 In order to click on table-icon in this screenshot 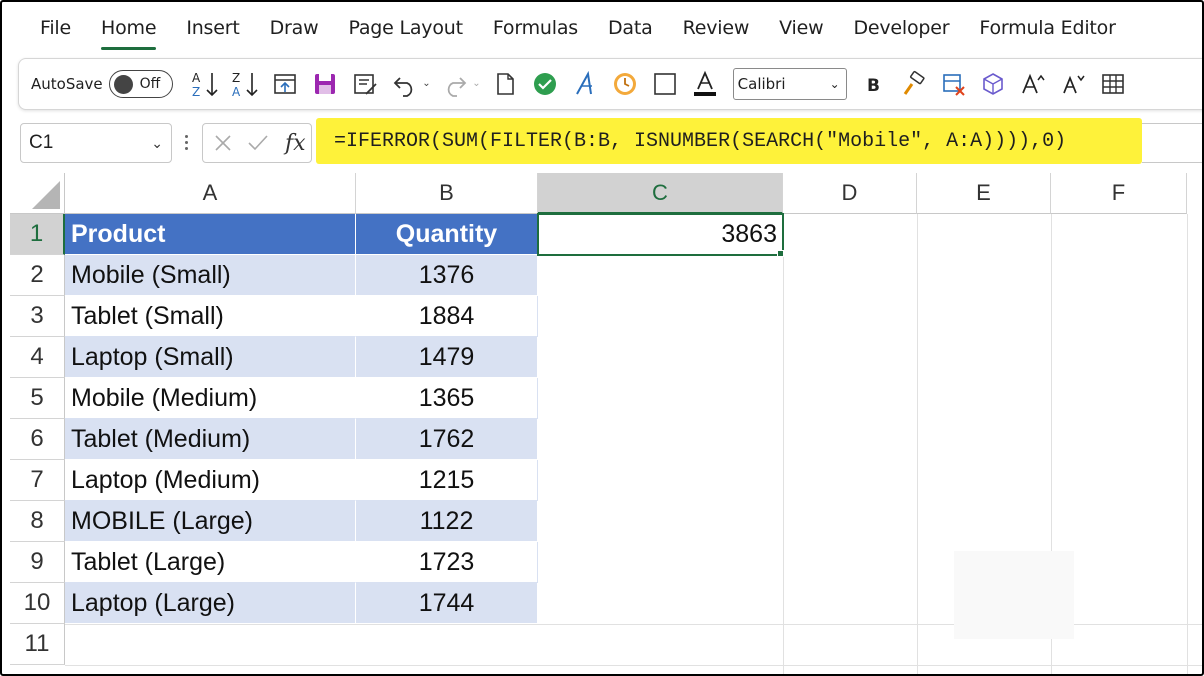, I will do `click(1113, 84)`.